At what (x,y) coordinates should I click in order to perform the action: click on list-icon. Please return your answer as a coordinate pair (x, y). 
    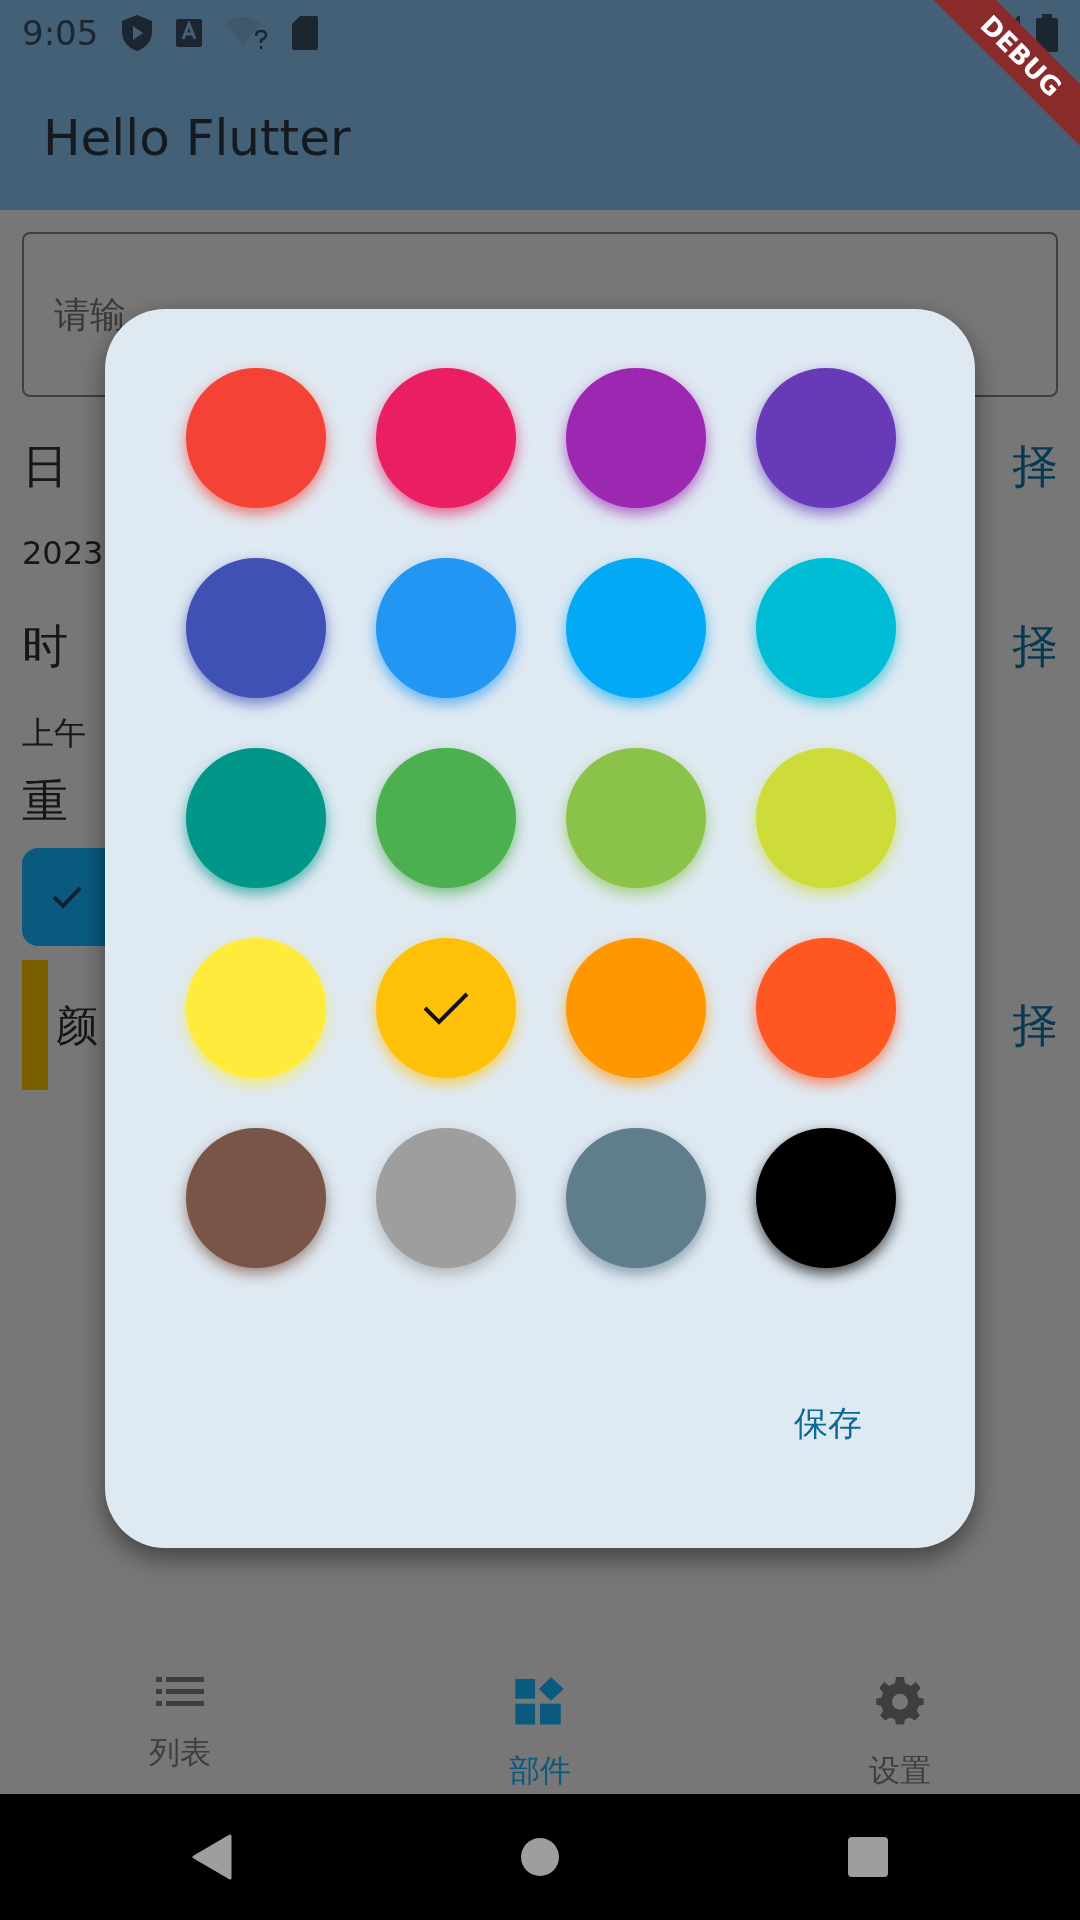
    Looking at the image, I should click on (180, 1692).